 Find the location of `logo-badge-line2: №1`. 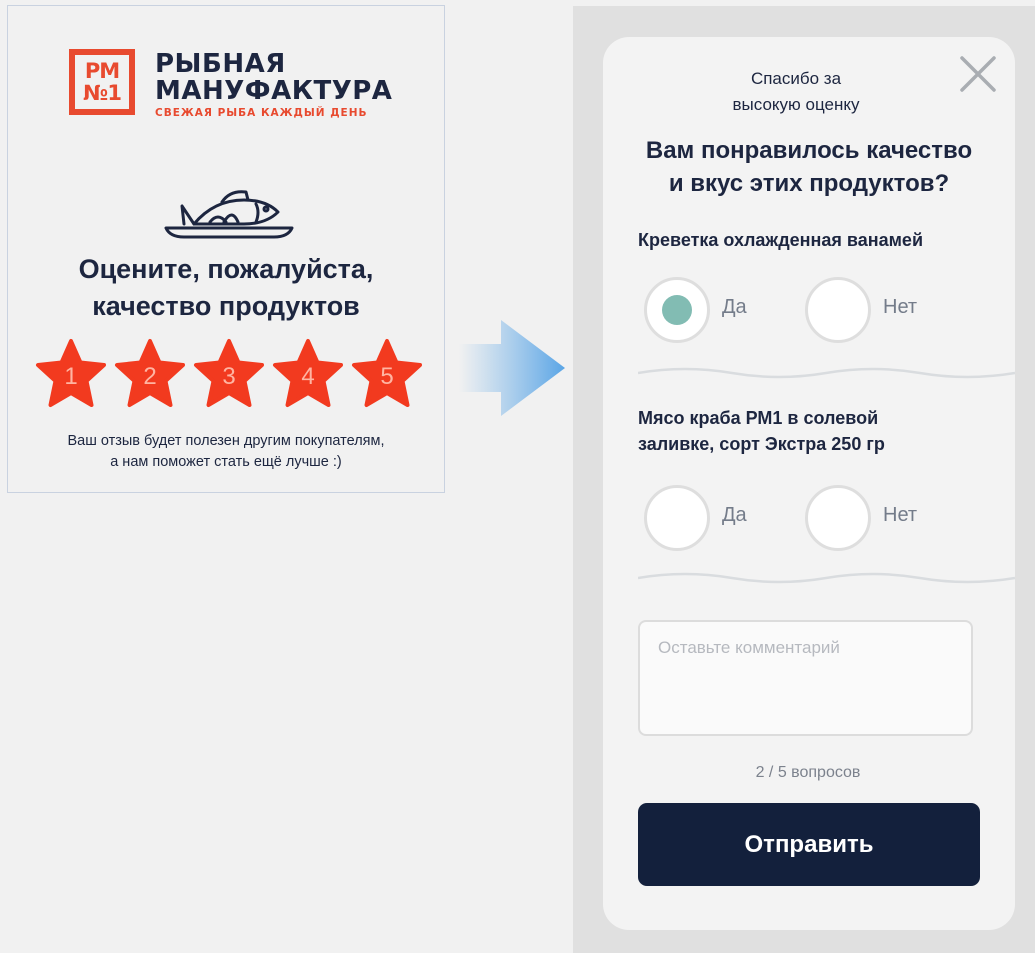

logo-badge-line2: №1 is located at coordinates (102, 93).